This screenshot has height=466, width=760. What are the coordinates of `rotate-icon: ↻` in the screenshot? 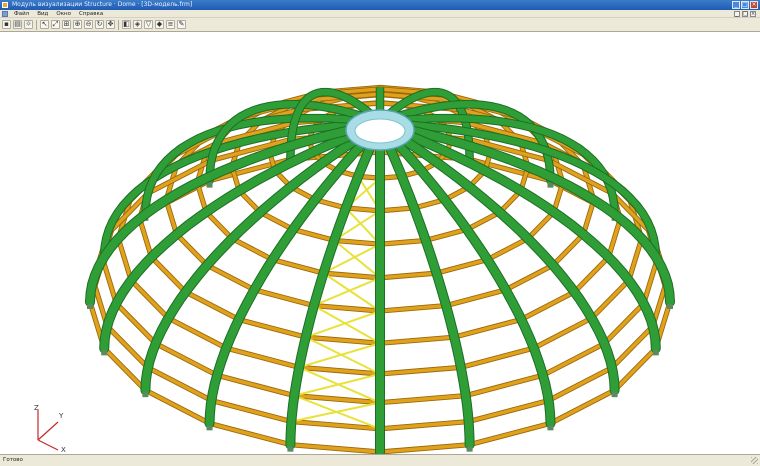 It's located at (99, 24).